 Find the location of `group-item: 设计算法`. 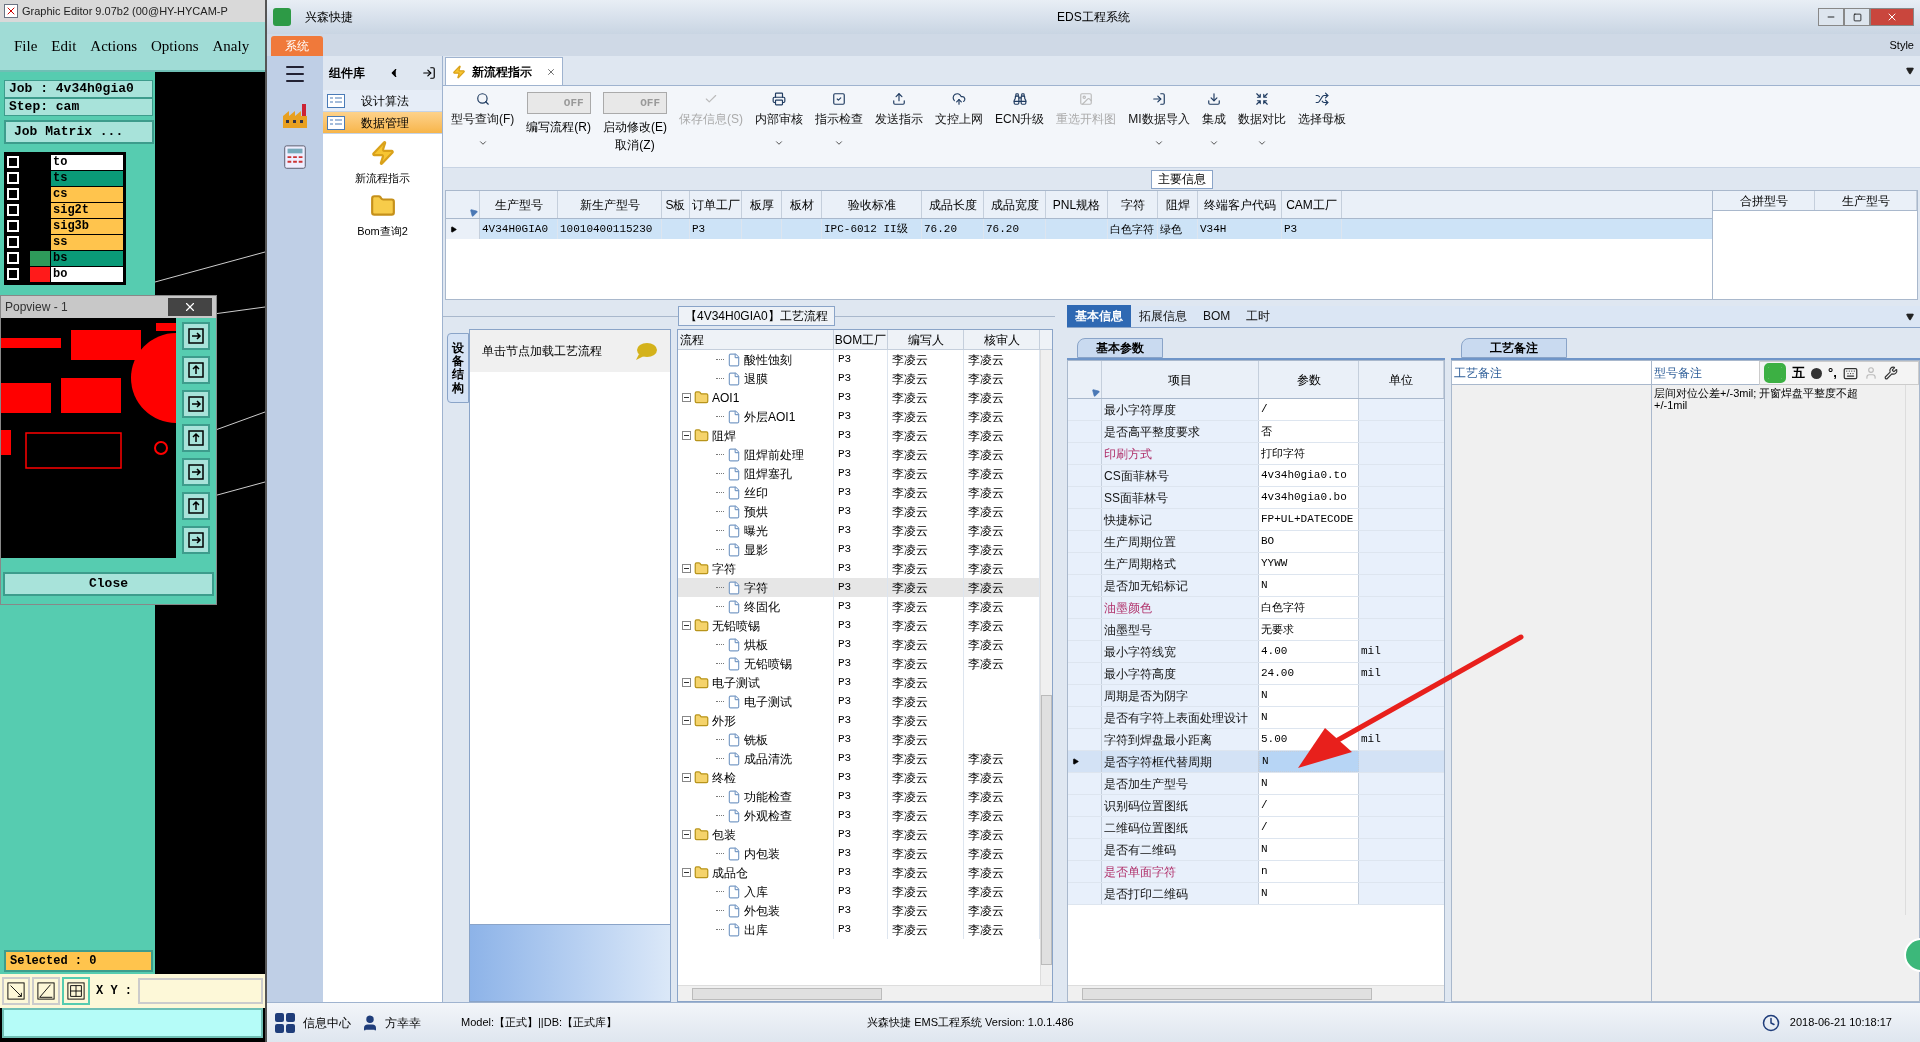

group-item: 设计算法 is located at coordinates (382, 101).